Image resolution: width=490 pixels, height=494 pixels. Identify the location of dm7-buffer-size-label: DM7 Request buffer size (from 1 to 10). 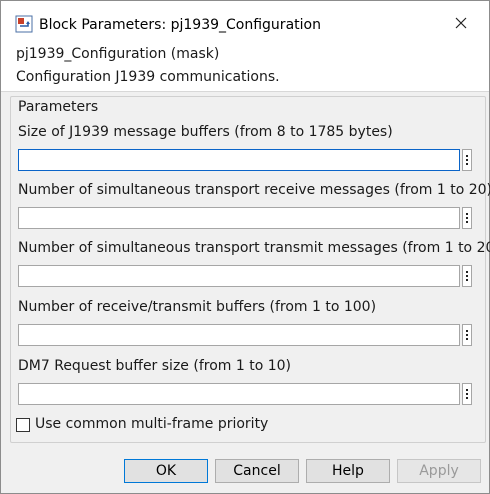
(154, 366).